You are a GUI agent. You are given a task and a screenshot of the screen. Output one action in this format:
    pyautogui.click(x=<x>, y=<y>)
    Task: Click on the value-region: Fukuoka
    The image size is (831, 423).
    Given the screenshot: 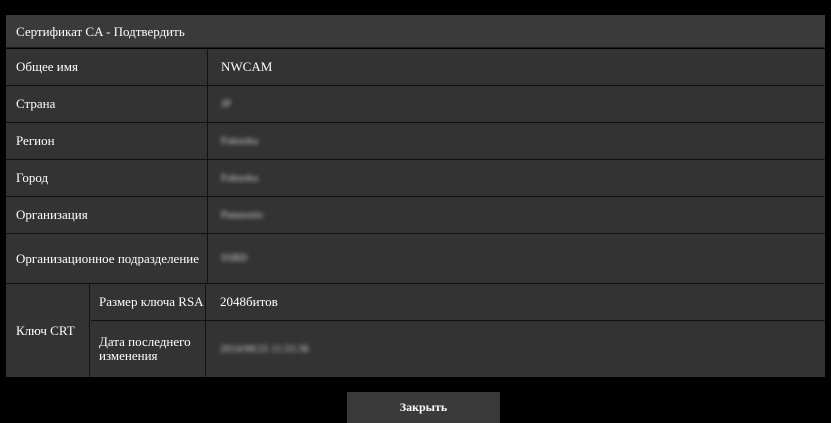 What is the action you would take?
    pyautogui.click(x=240, y=141)
    